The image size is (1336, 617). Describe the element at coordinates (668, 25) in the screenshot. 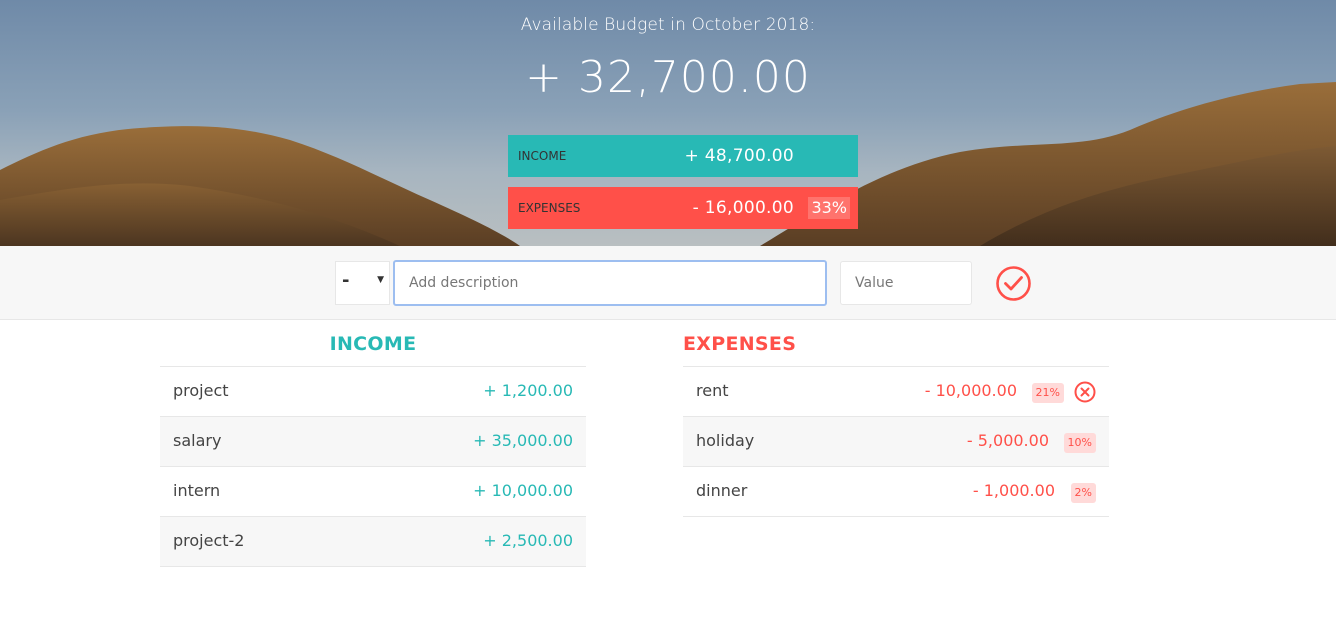

I see `budget-title: Available Budget in October 2018:` at that location.